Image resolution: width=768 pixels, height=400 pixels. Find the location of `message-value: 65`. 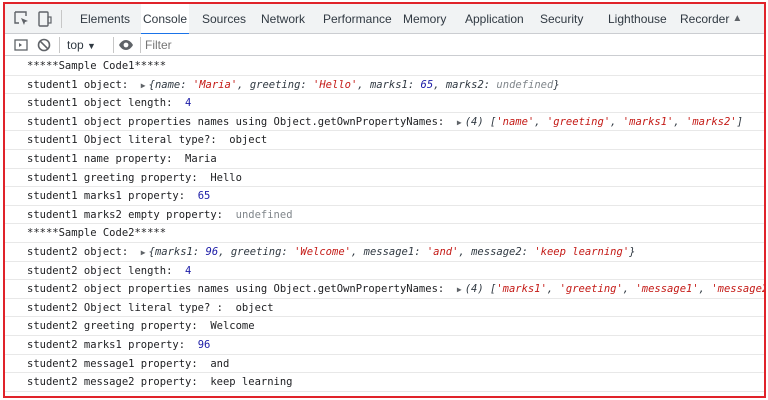

message-value: 65 is located at coordinates (204, 196).